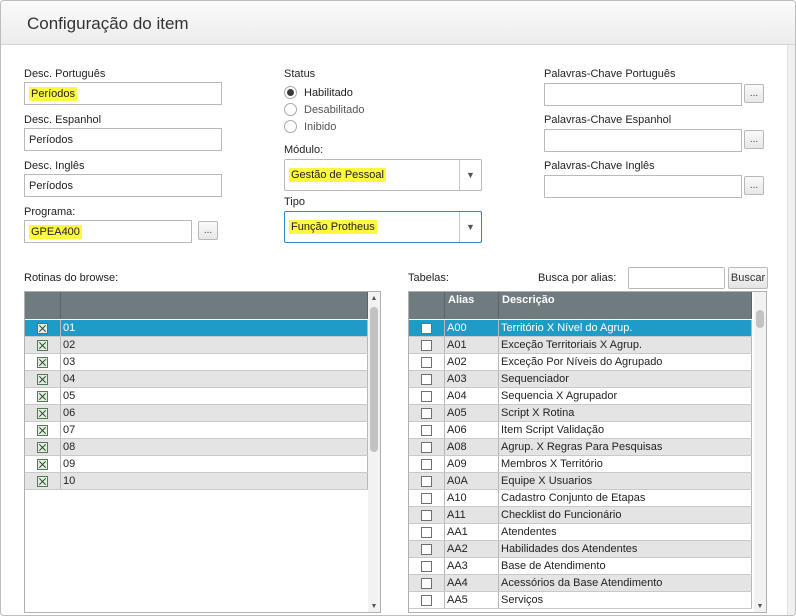 This screenshot has height=616, width=796. What do you see at coordinates (580, 447) in the screenshot?
I see `tabela-row: A08 Agrup. X Regras Para Pesquisas` at bounding box center [580, 447].